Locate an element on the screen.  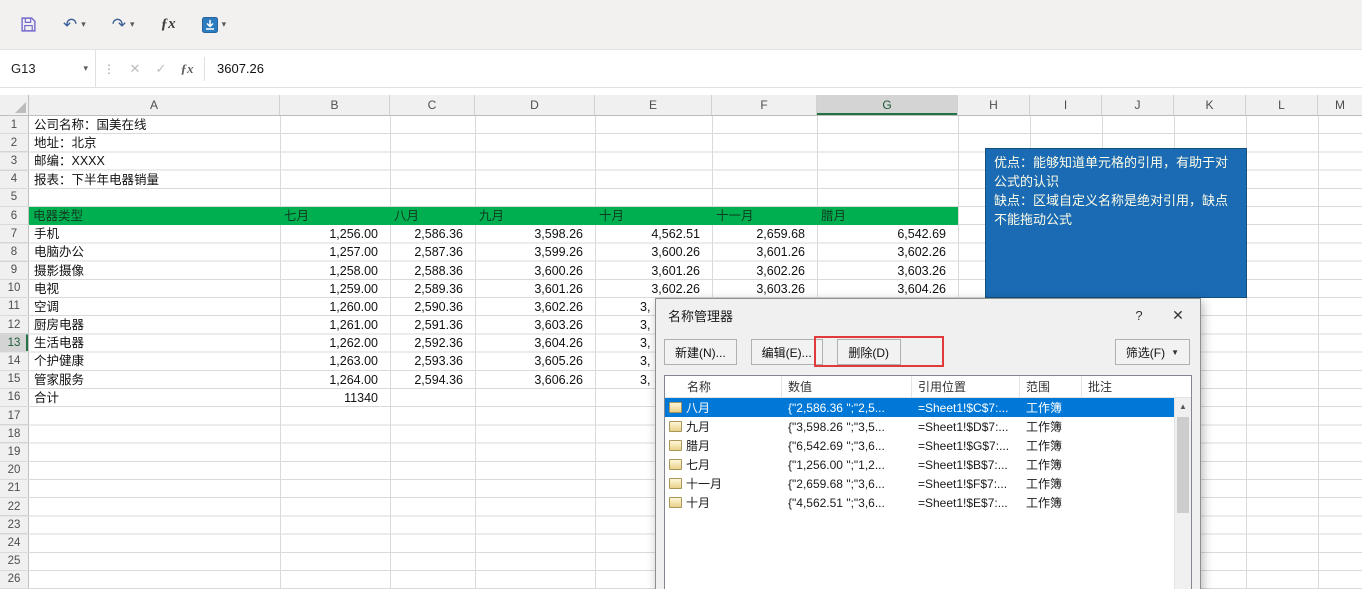
cell: 6,542.69 is located at coordinates (887, 234).